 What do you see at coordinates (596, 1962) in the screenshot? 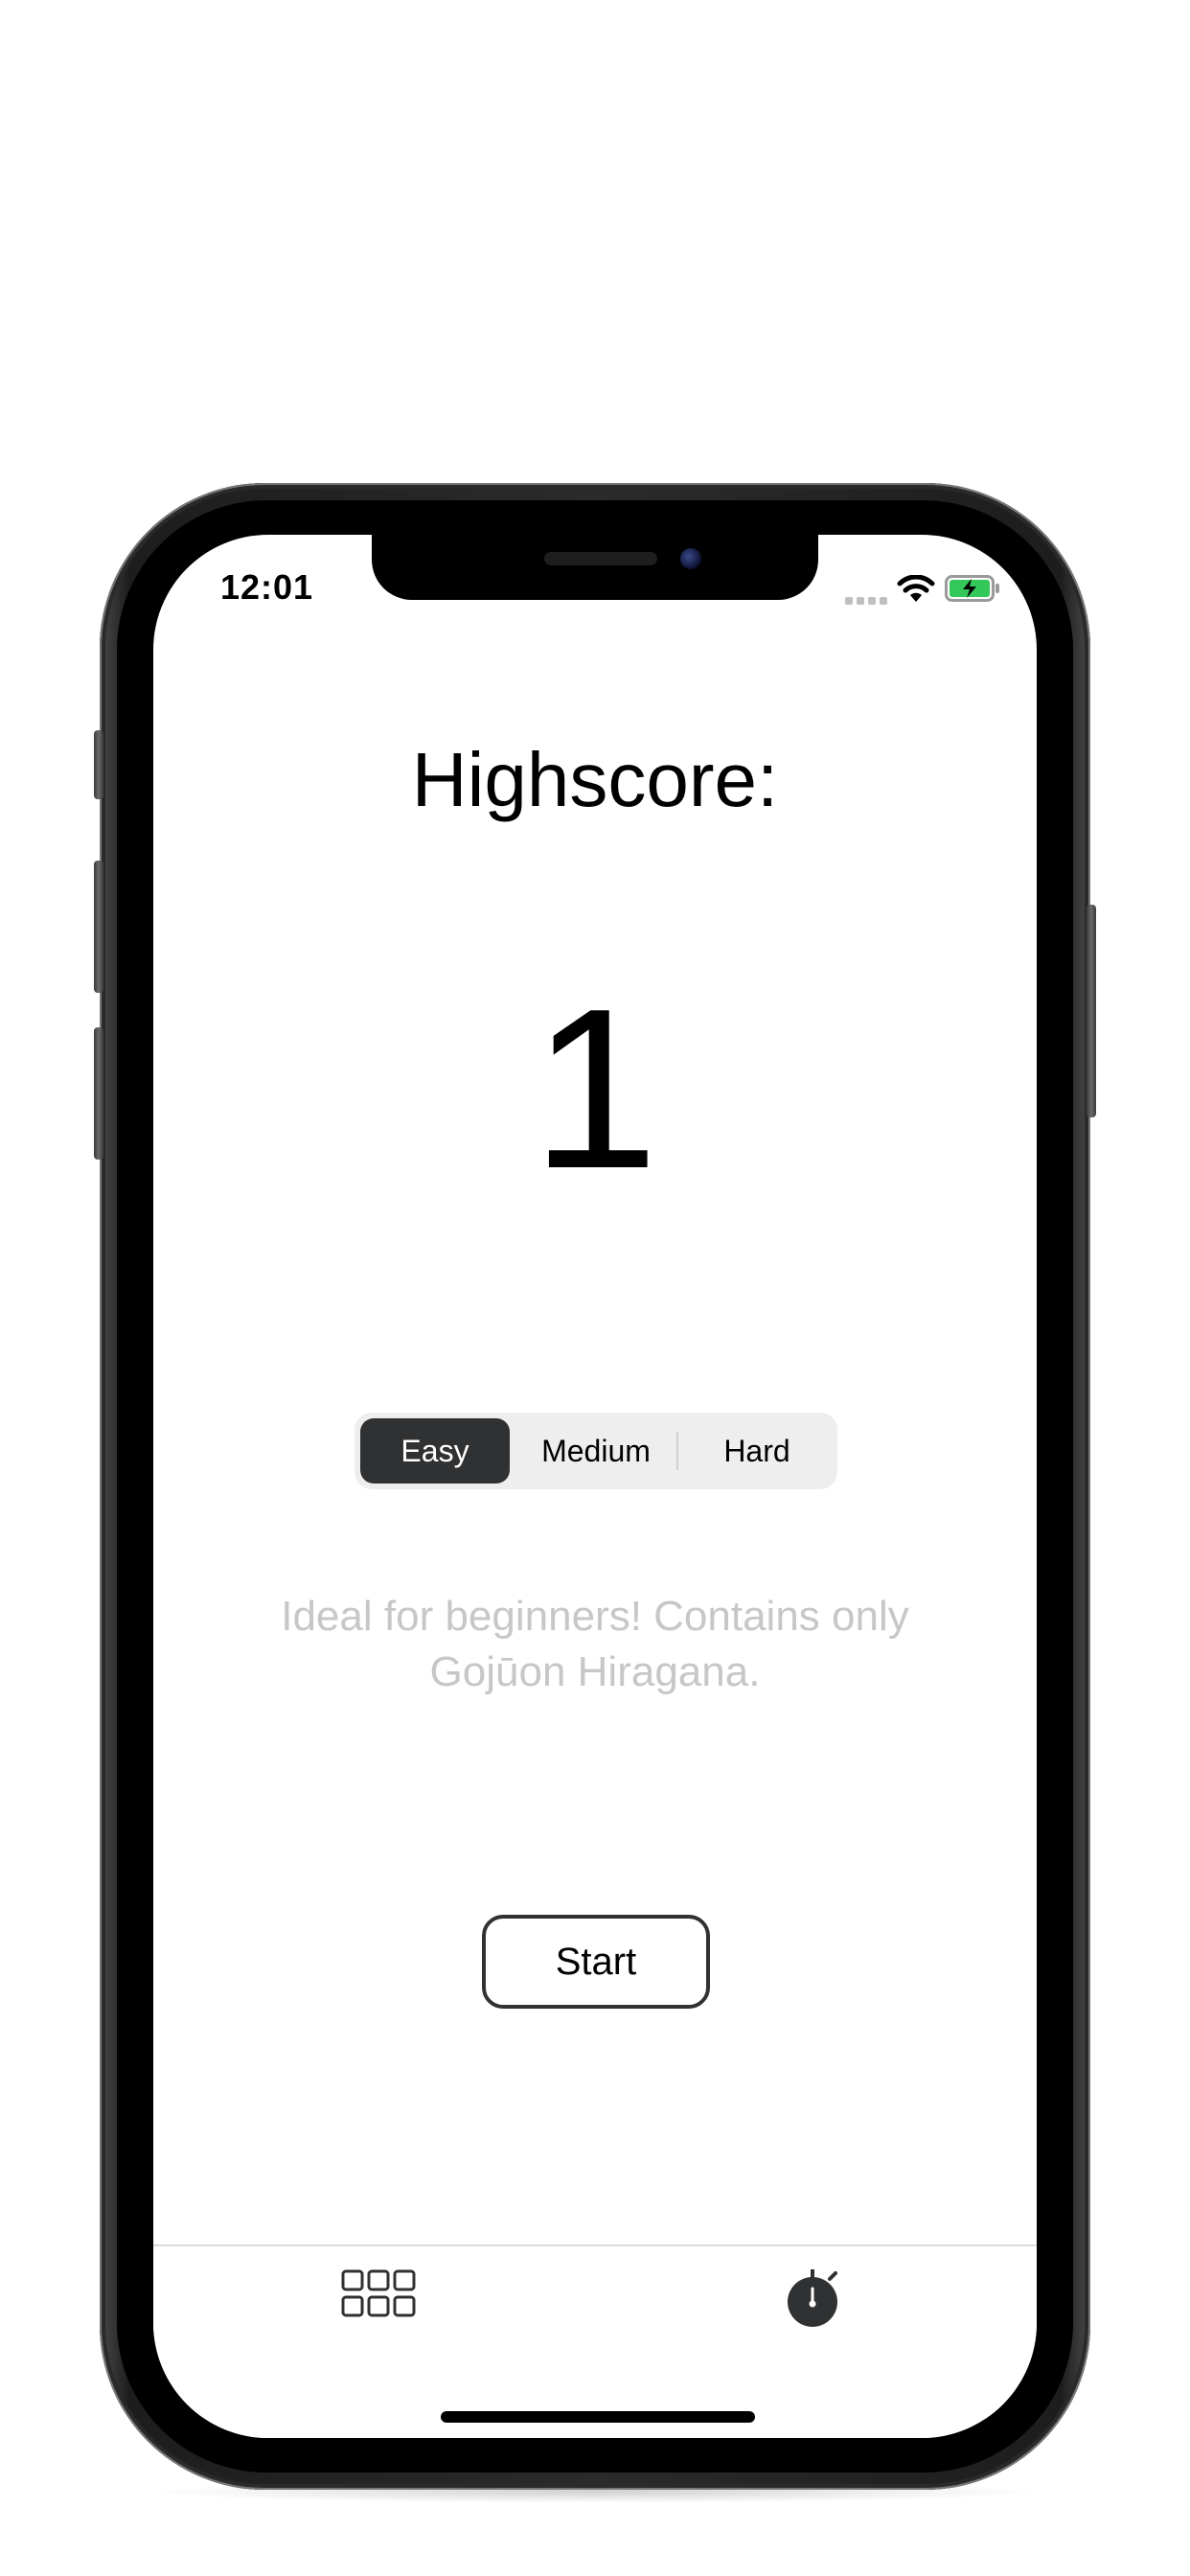
I see `start-button: Start` at bounding box center [596, 1962].